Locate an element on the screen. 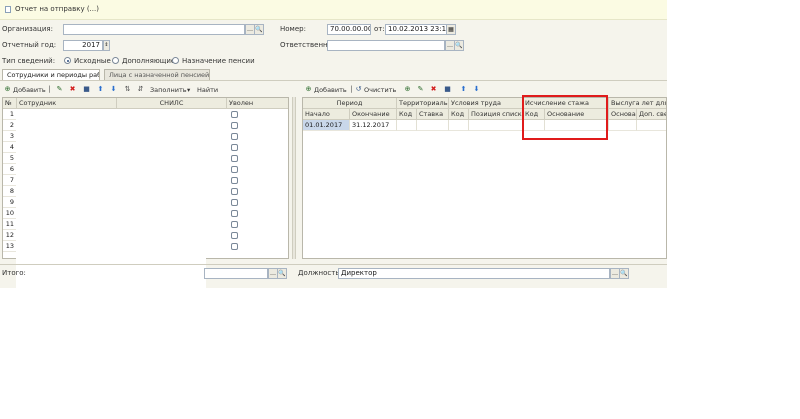 The height and width of the screenshot is (419, 800). group-long-service-header: Выслуга лет для досрочного назначения is located at coordinates (637, 103).